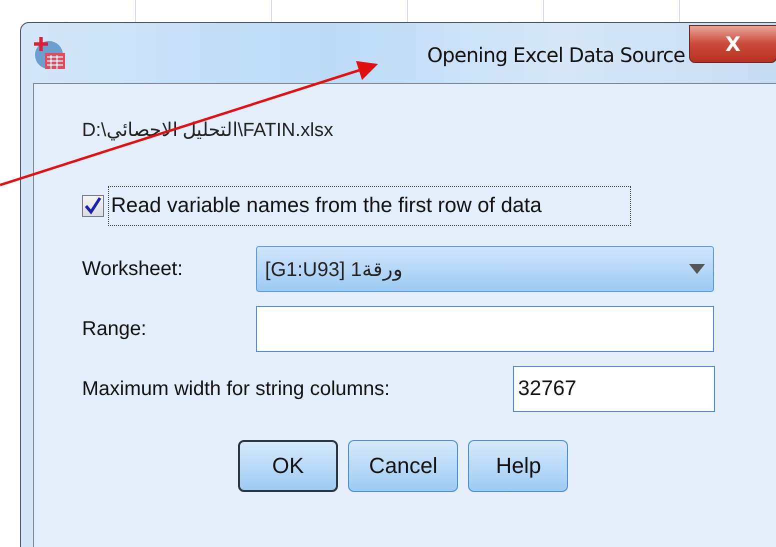  What do you see at coordinates (93, 206) in the screenshot?
I see `checkbox` at bounding box center [93, 206].